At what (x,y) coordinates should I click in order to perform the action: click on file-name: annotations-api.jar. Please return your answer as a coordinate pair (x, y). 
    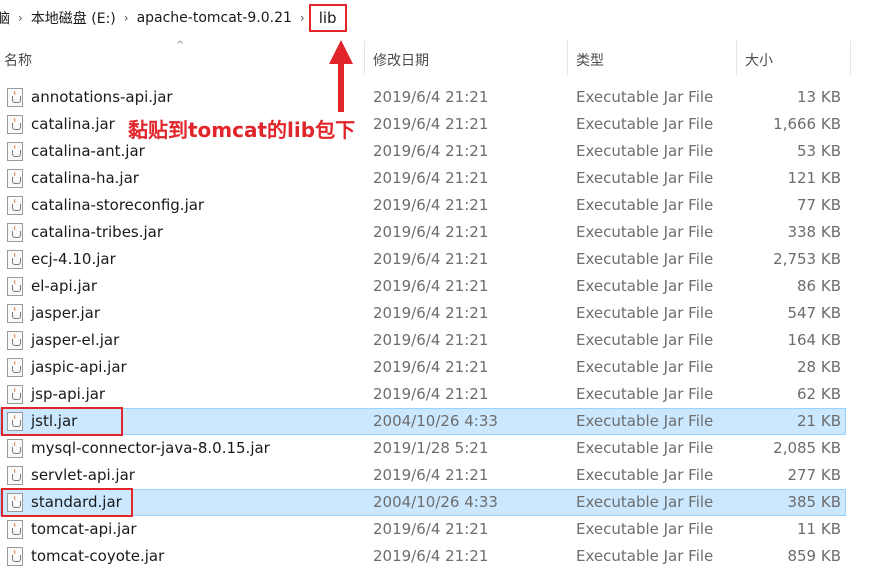
    Looking at the image, I should click on (102, 97).